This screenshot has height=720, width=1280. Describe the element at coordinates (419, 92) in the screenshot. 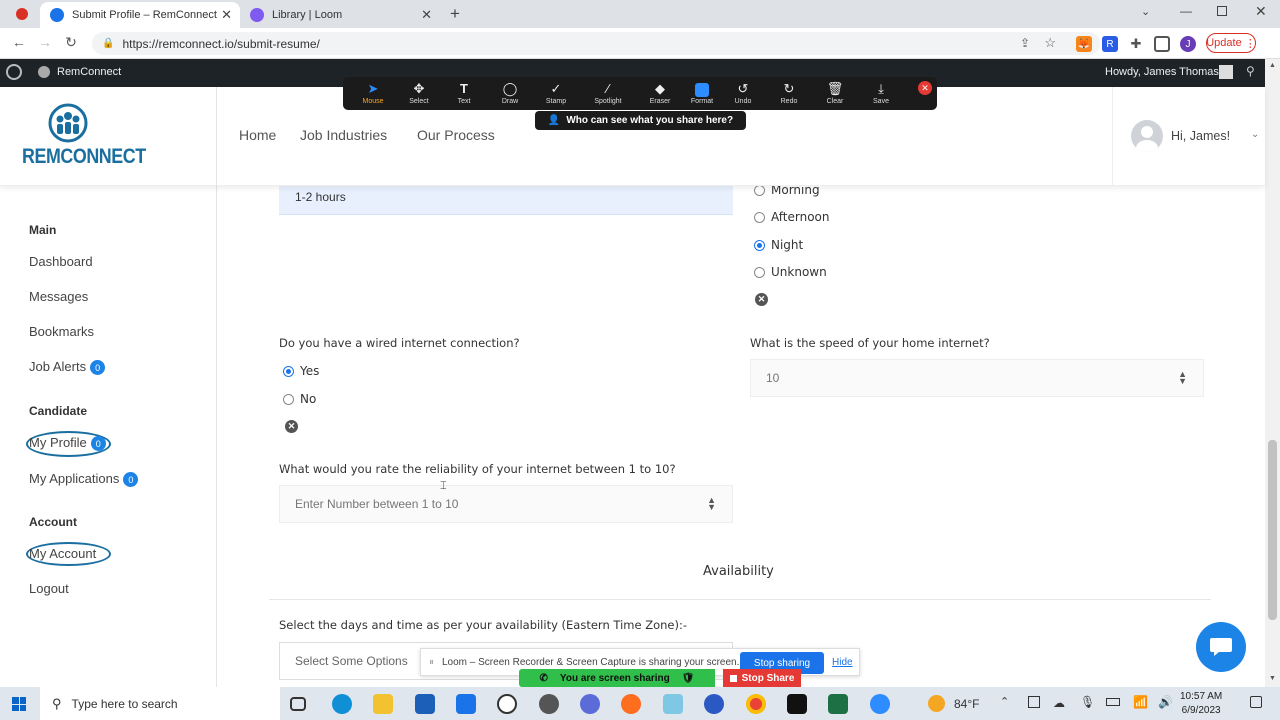

I see `select-tool: ✥ Select` at that location.